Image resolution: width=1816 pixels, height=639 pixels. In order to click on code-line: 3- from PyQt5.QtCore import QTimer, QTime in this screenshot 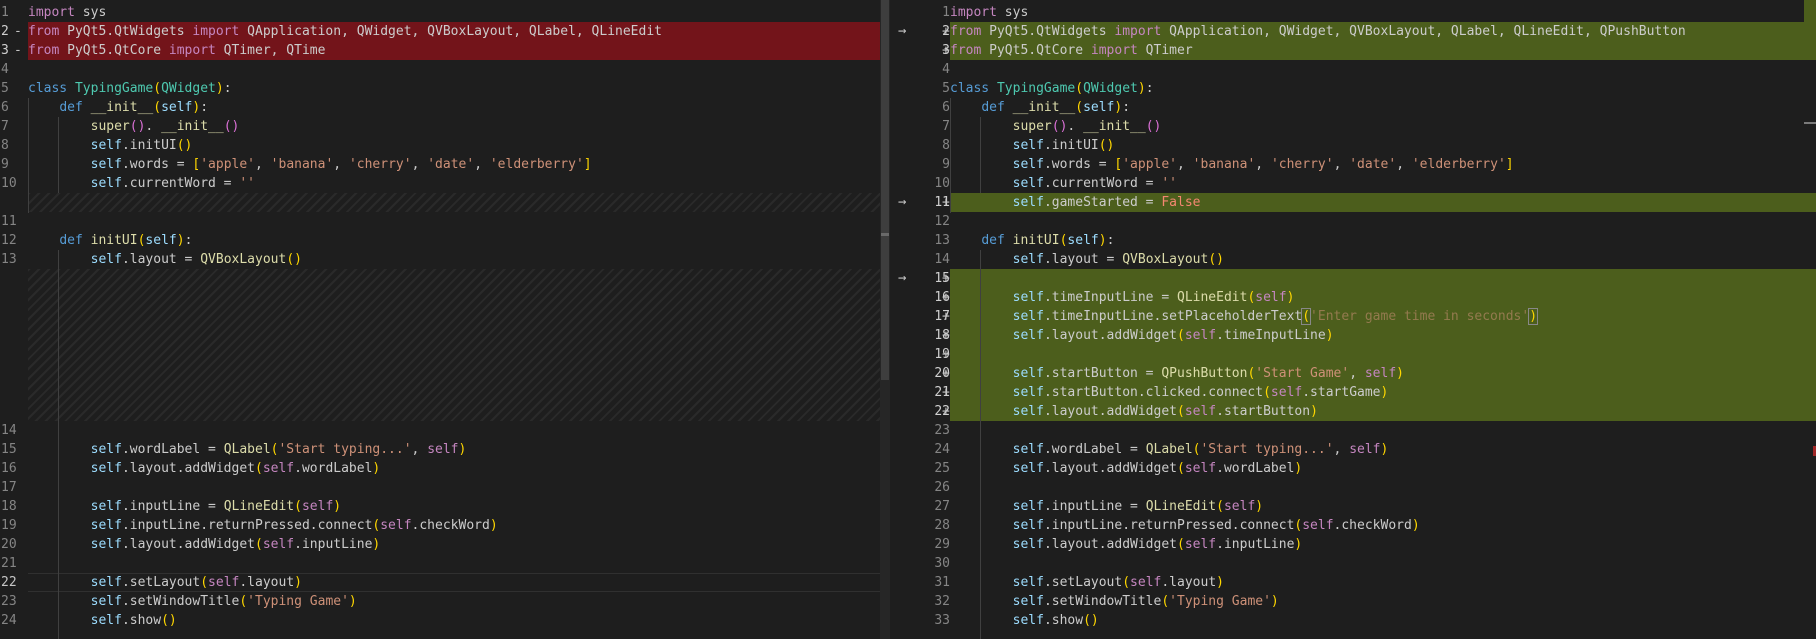, I will do `click(445, 50)`.